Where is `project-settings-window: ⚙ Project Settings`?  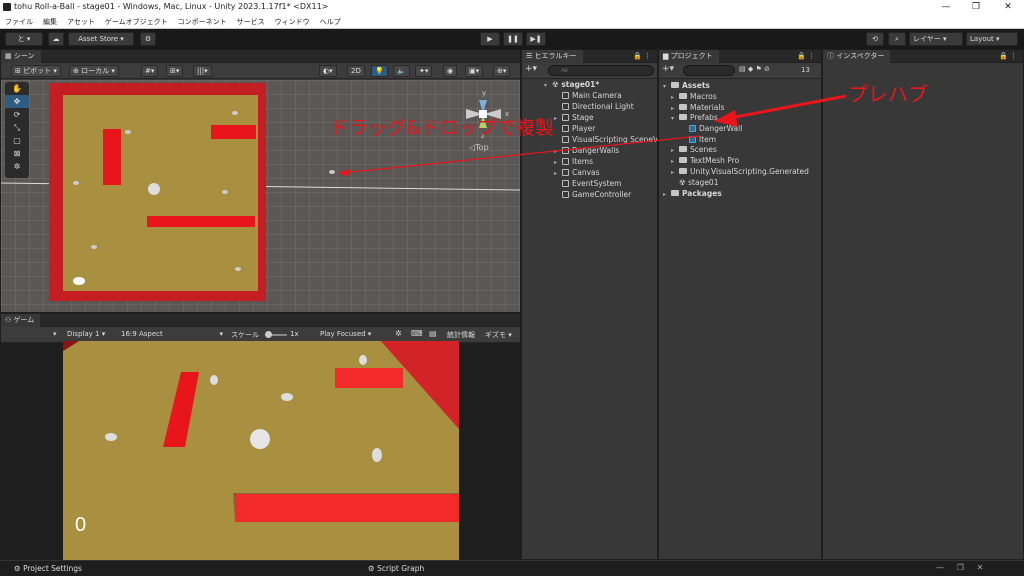 project-settings-window: ⚙ Project Settings is located at coordinates (48, 568).